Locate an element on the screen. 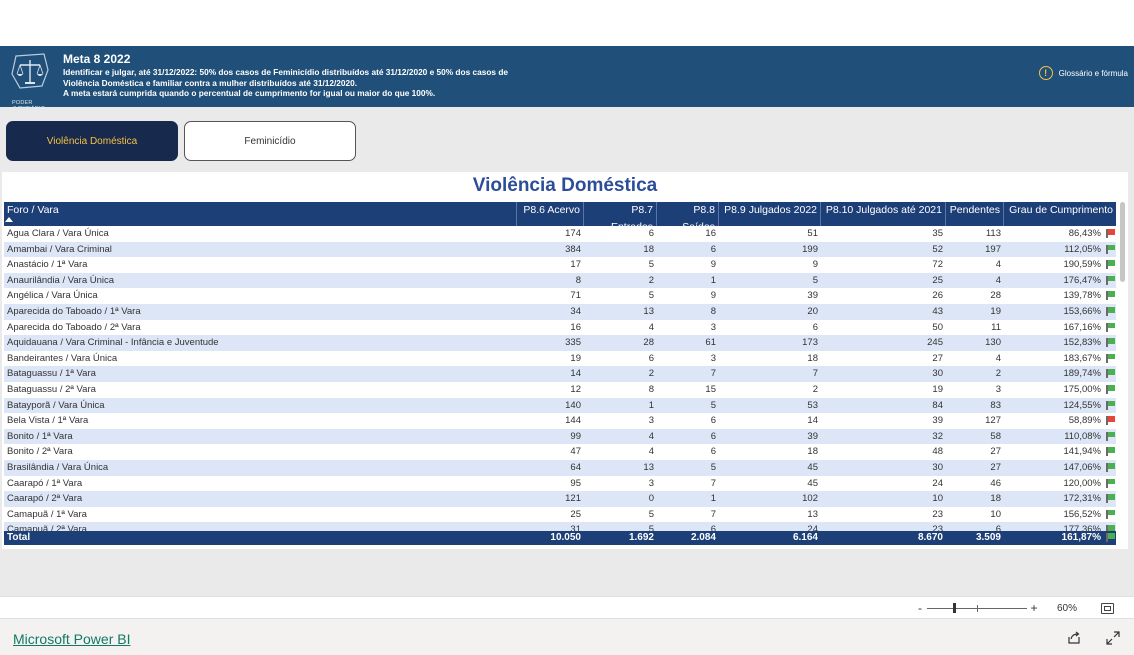 The height and width of the screenshot is (655, 1134). cell-foro-vara: Agua Clara / Vara Única is located at coordinates (58, 233).